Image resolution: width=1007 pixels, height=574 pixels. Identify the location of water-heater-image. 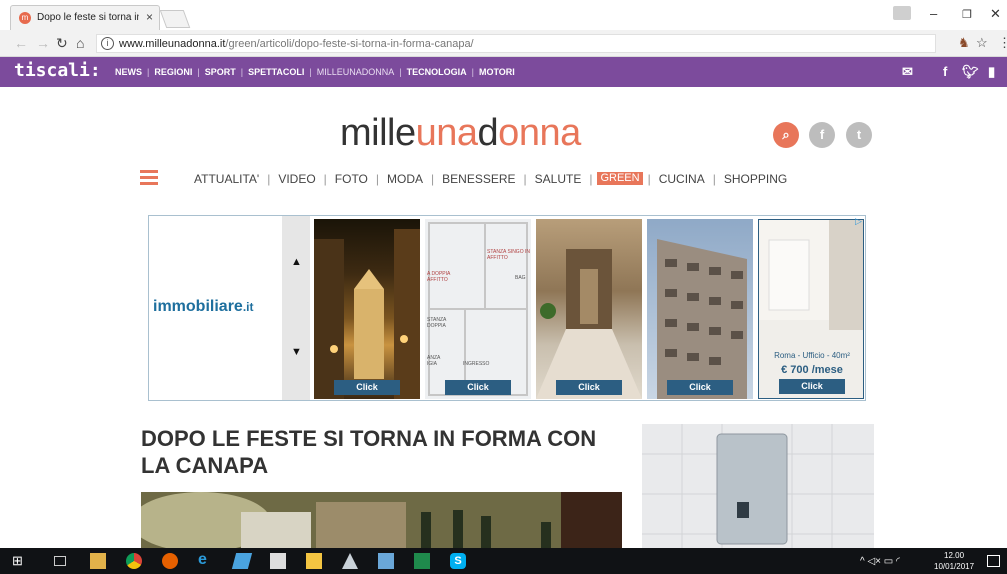
(758, 486).